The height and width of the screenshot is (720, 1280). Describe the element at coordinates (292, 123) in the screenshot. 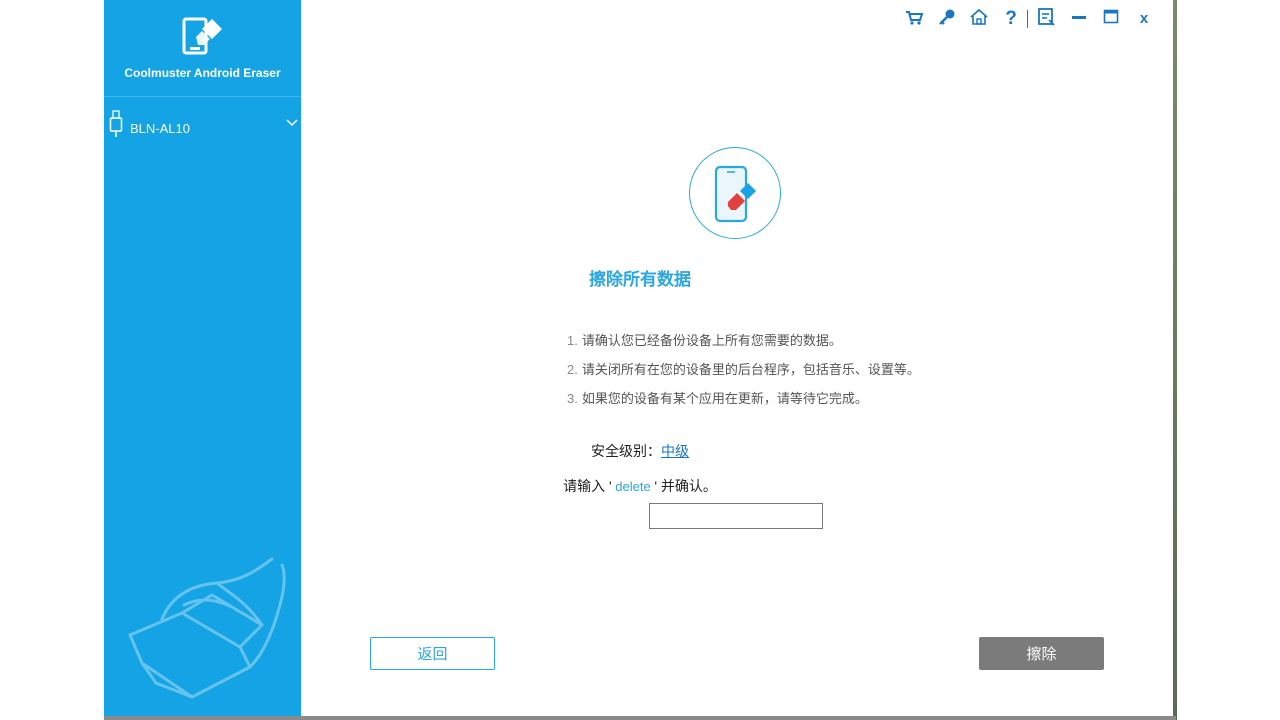

I see `chevron-down-icon` at that location.